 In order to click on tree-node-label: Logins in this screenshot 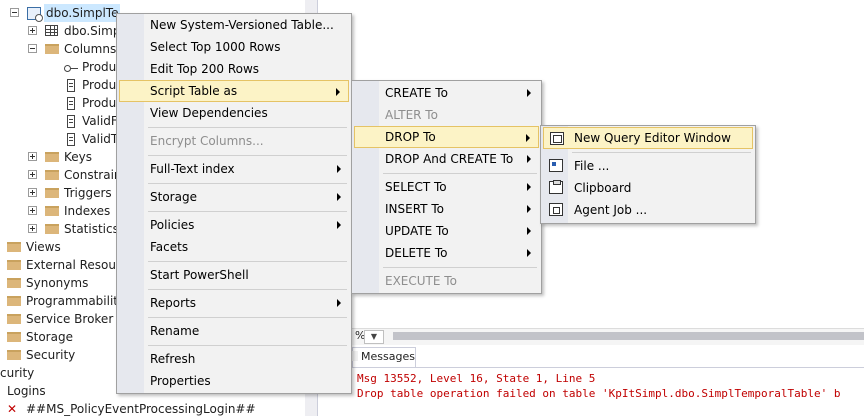, I will do `click(26, 391)`.